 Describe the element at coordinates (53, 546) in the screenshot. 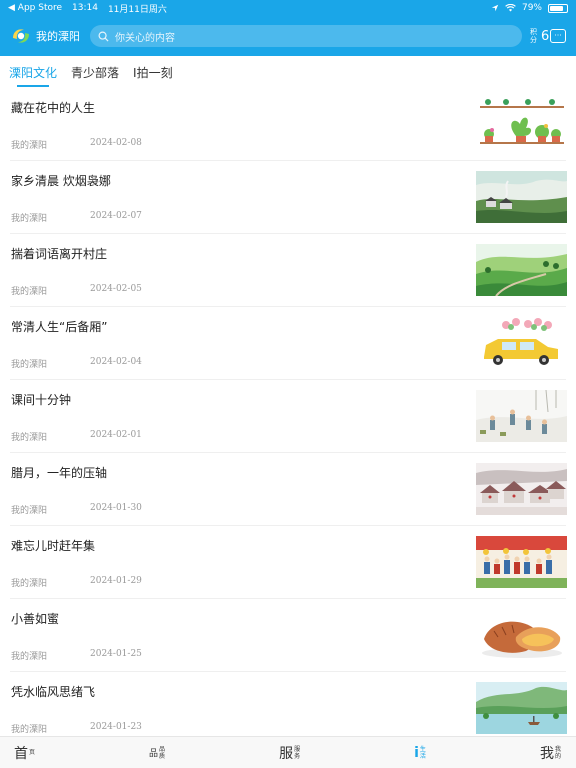

I see `article-title: 难忘儿时赶年集` at that location.